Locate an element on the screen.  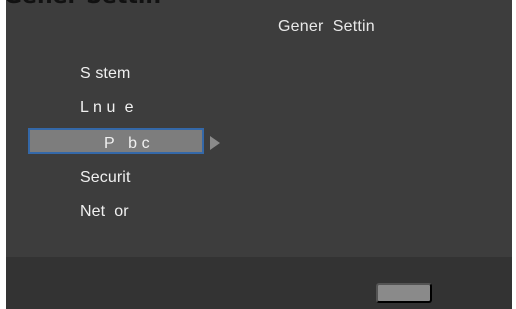
menu-item-security: Securit is located at coordinates (121, 178).